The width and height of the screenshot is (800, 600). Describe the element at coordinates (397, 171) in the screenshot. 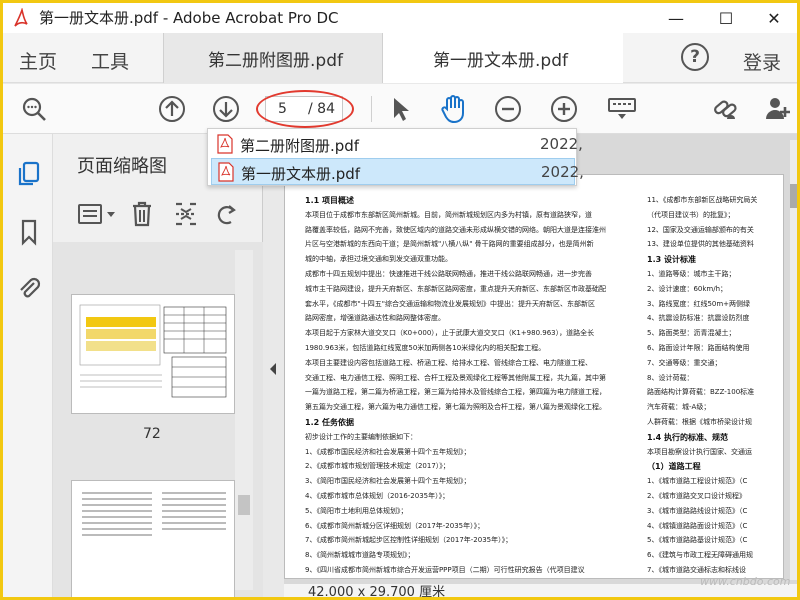

I see `dropdown-item-text: 第一册文本册.pdf 2022,` at that location.